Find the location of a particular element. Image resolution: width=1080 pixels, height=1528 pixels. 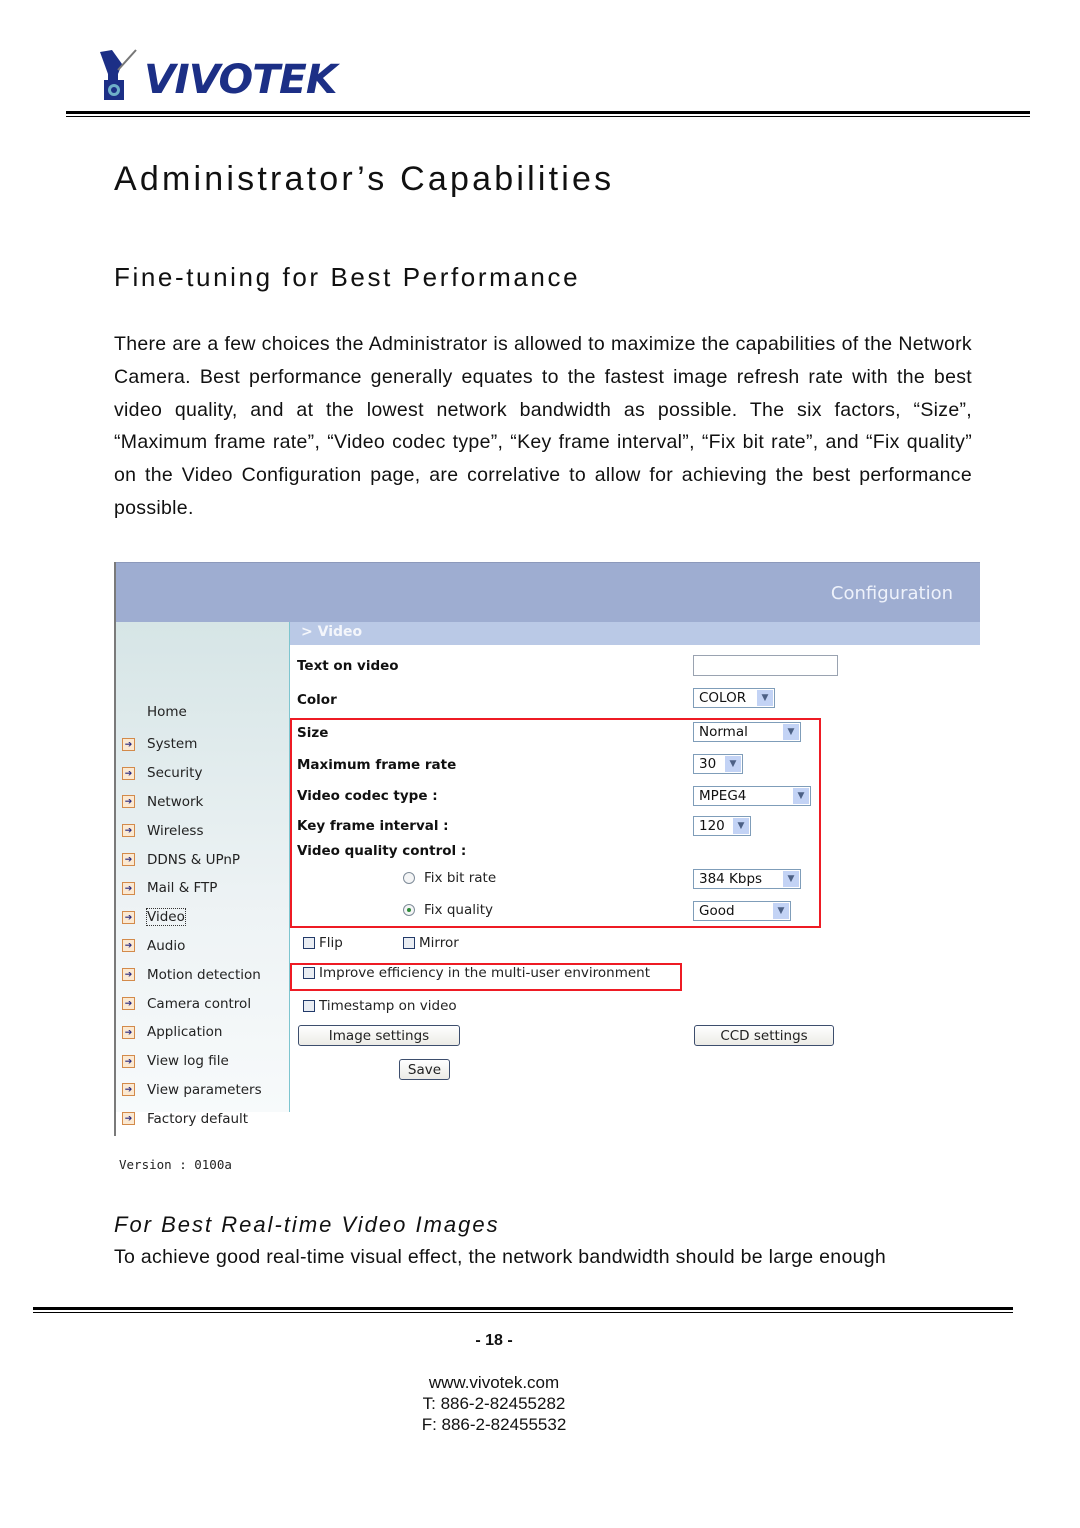

footer-rule is located at coordinates (523, 1308).